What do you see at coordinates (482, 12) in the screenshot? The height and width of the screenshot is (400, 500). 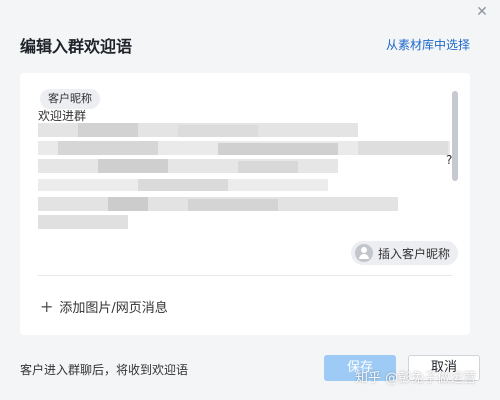 I see `close-icon: ✕` at bounding box center [482, 12].